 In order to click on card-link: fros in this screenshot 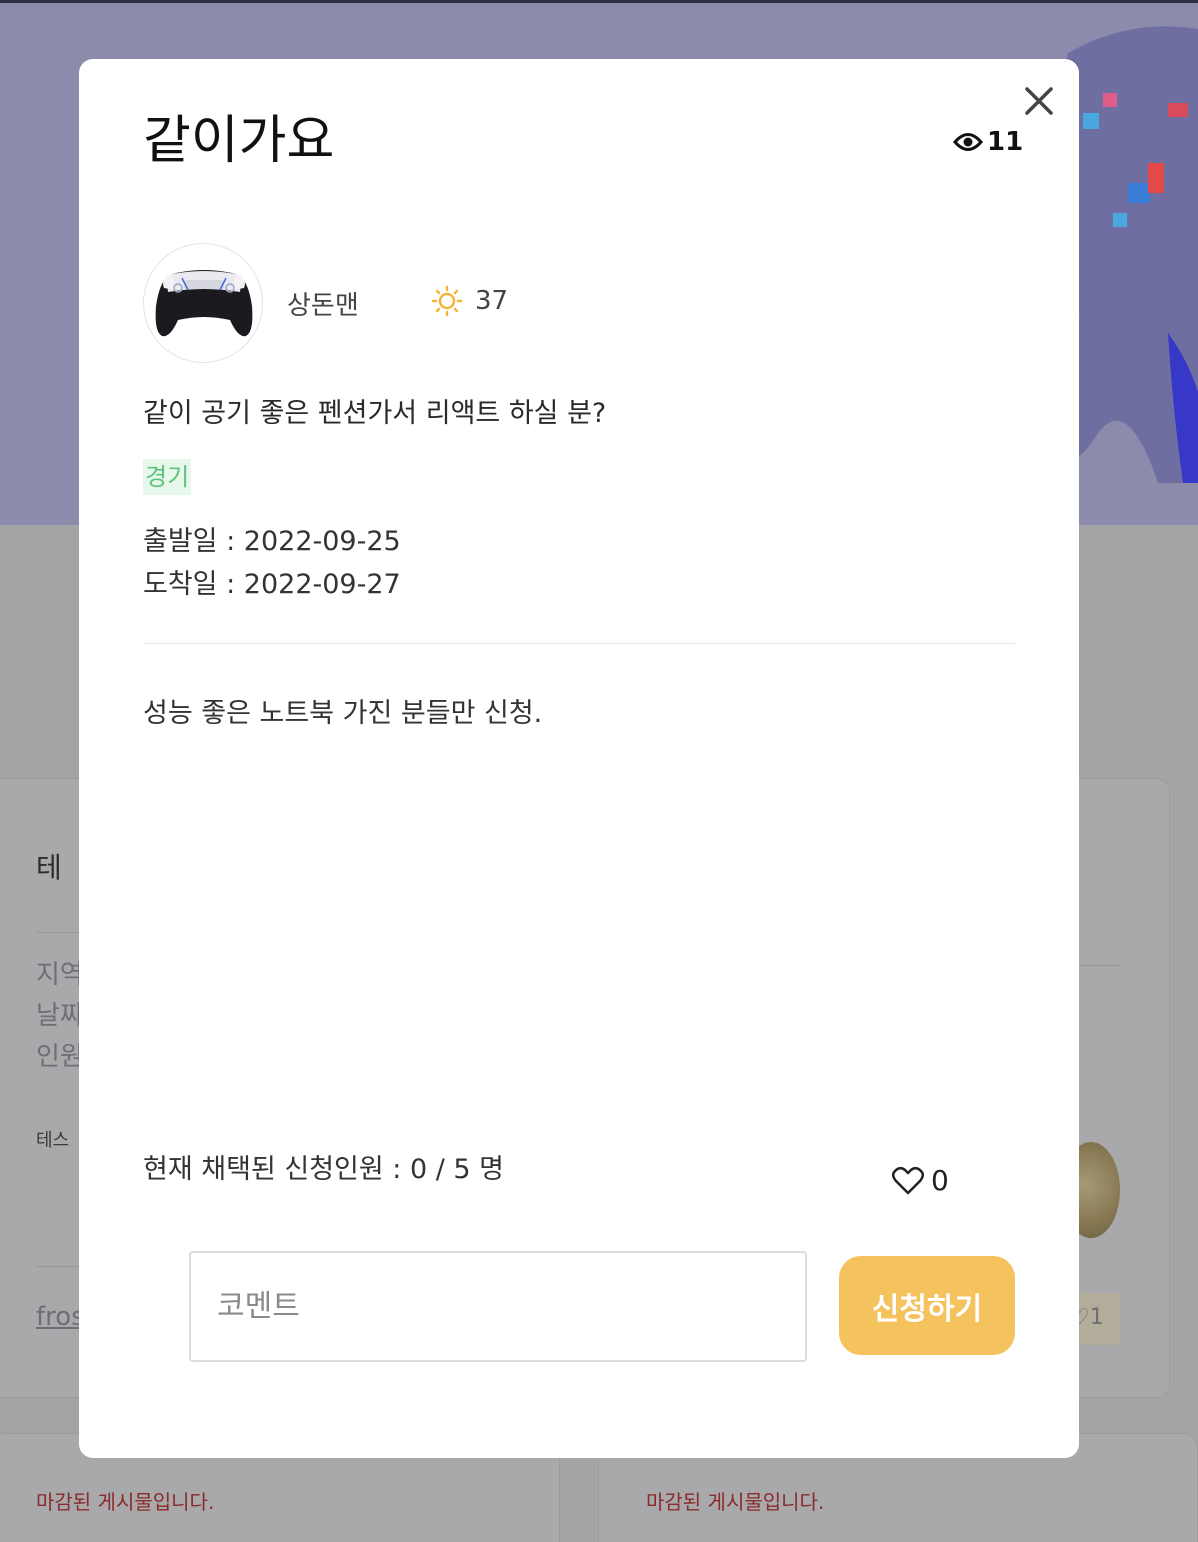, I will do `click(60, 1317)`.